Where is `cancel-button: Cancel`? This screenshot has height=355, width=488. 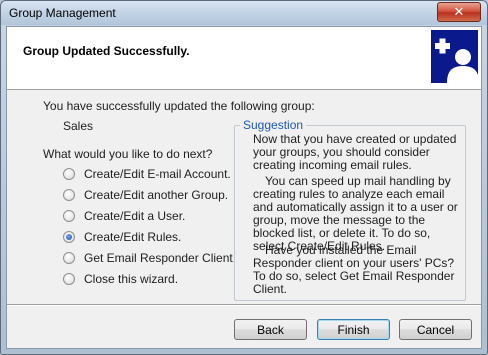
cancel-button: Cancel is located at coordinates (435, 329).